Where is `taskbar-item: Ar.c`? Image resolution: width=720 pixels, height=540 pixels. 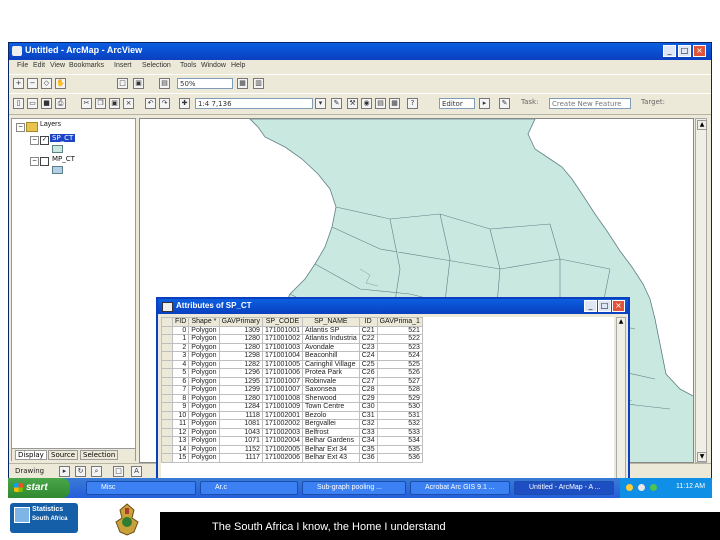 taskbar-item: Ar.c is located at coordinates (249, 488).